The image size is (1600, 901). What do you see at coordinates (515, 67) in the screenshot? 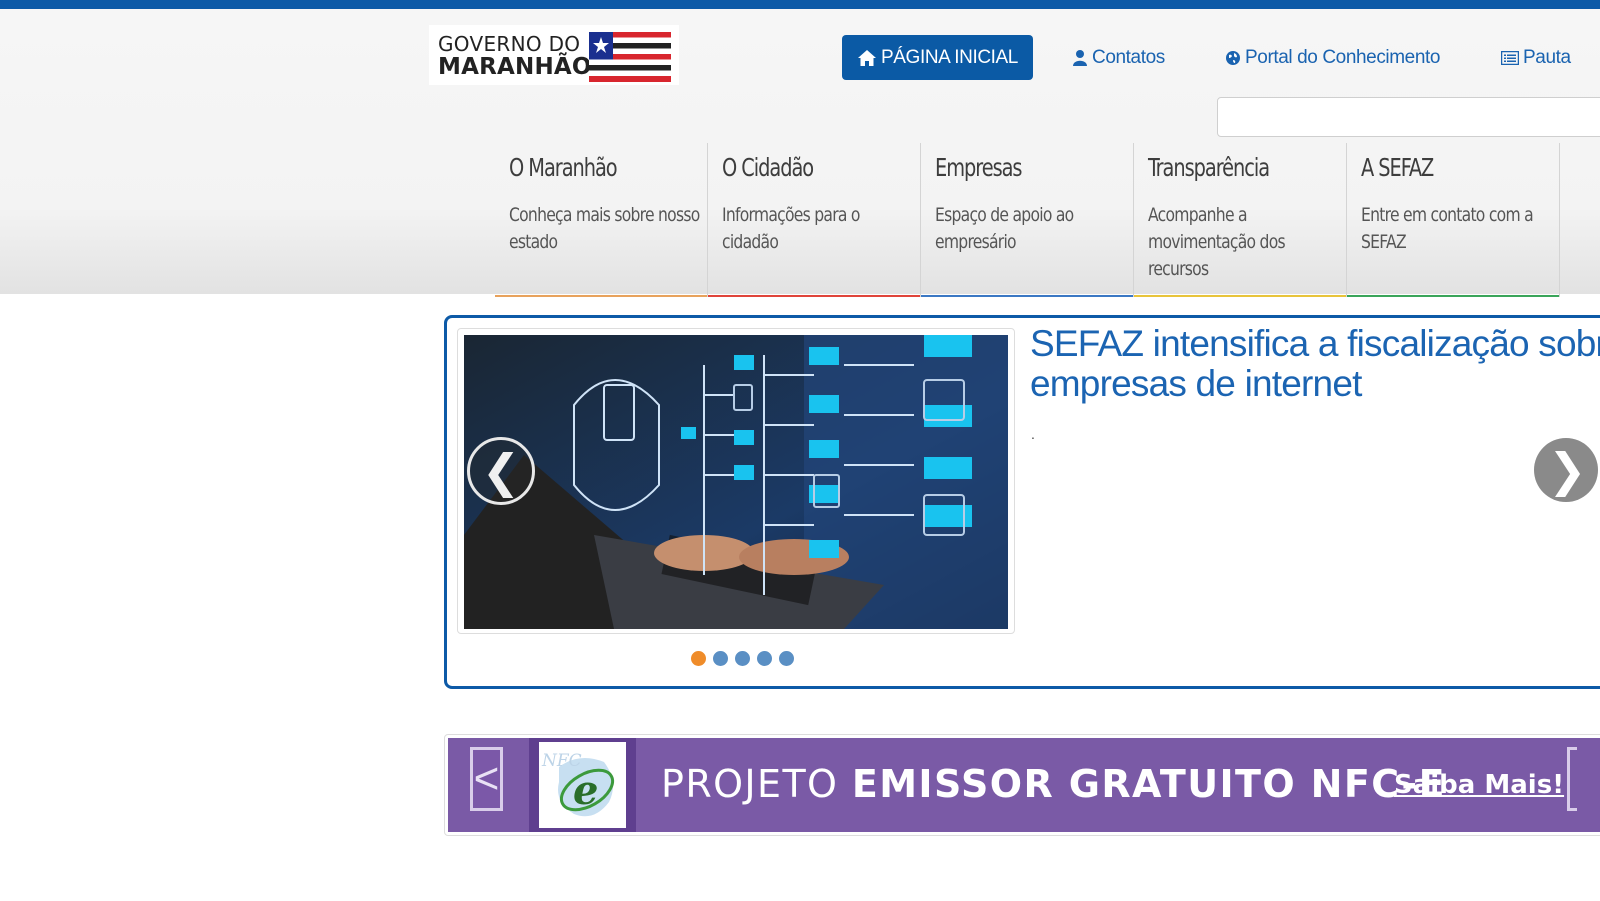
I see `logo-line2: MARANHÃO` at bounding box center [515, 67].